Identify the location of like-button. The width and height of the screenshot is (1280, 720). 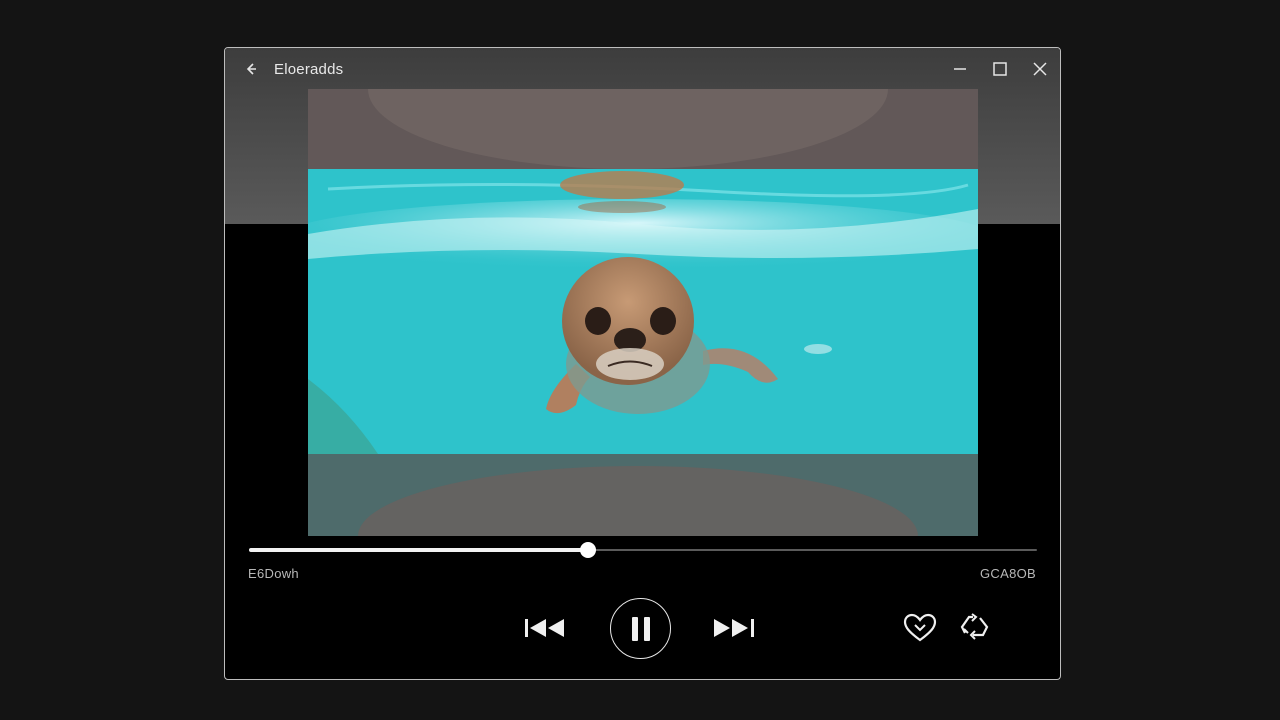
(920, 628).